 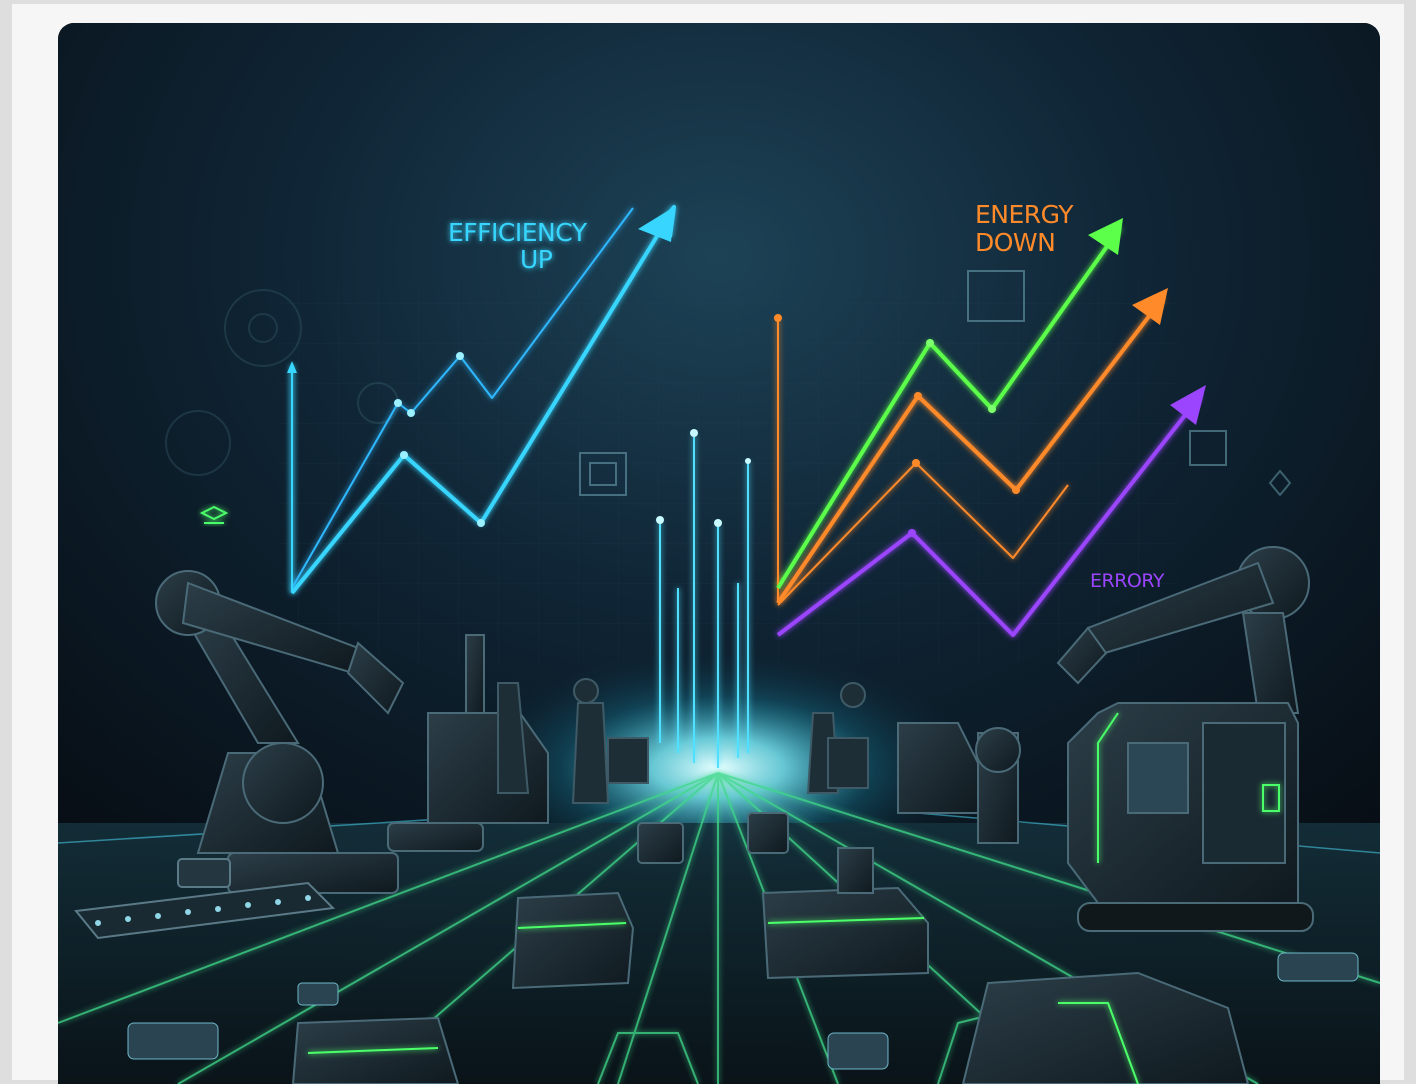 What do you see at coordinates (518, 232) in the screenshot?
I see `efficiency-label-line1: EFFICIENCY` at bounding box center [518, 232].